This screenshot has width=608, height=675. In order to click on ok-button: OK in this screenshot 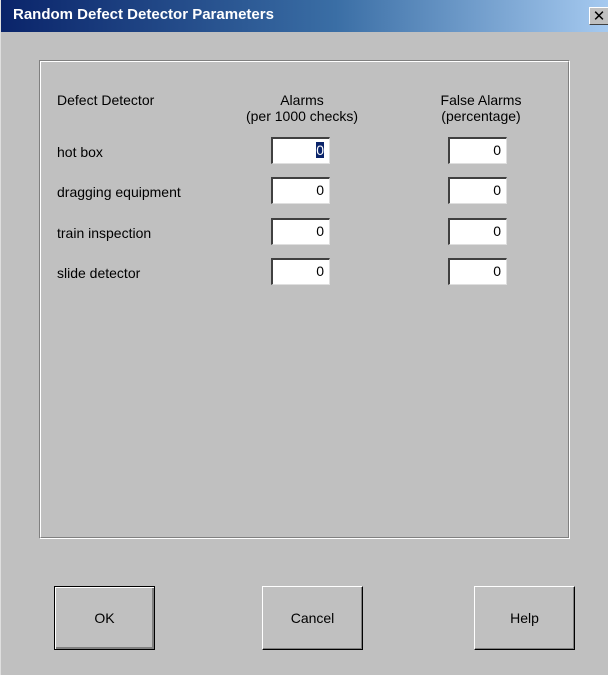, I will do `click(104, 618)`.